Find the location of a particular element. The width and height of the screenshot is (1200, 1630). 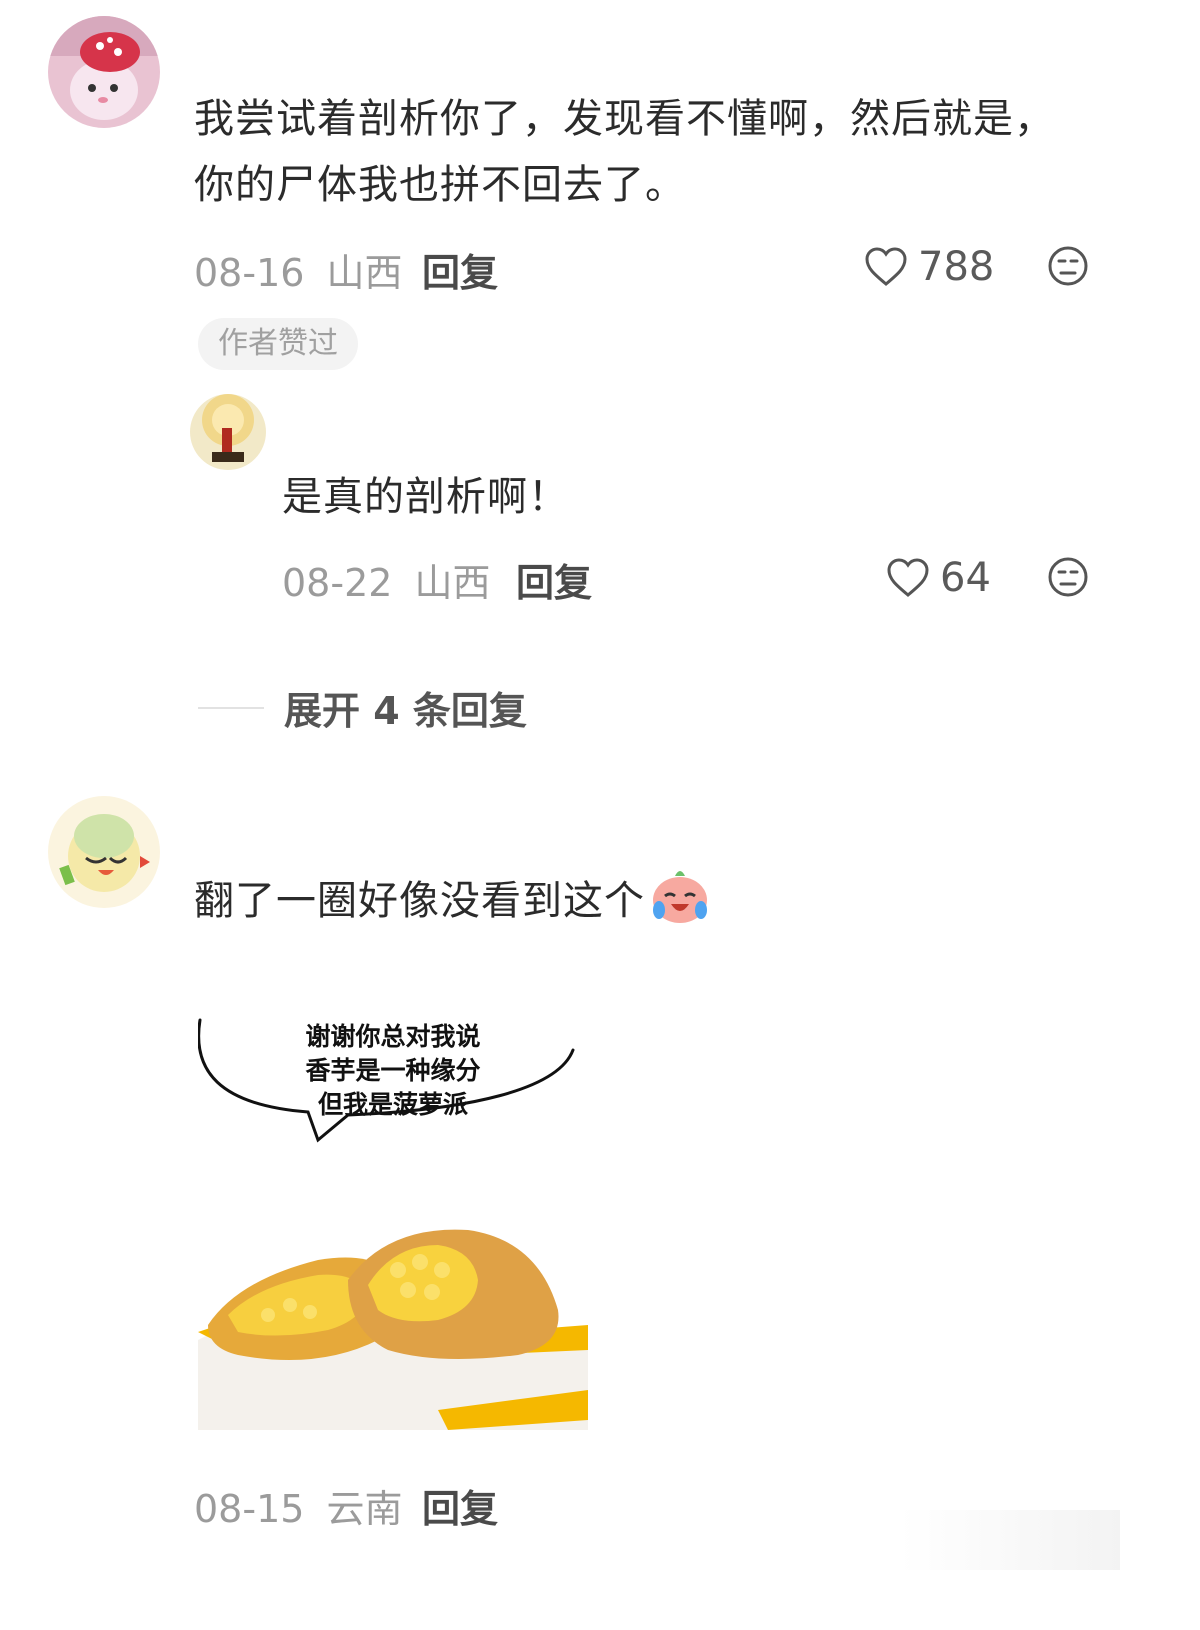

like-count: 788 is located at coordinates (956, 267).